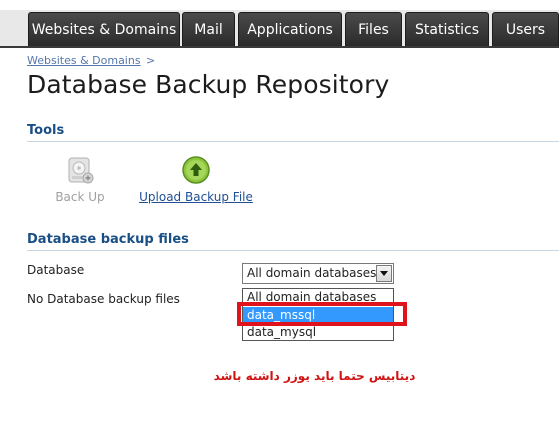 This screenshot has height=427, width=559. I want to click on tab-mail: Mail, so click(208, 29).